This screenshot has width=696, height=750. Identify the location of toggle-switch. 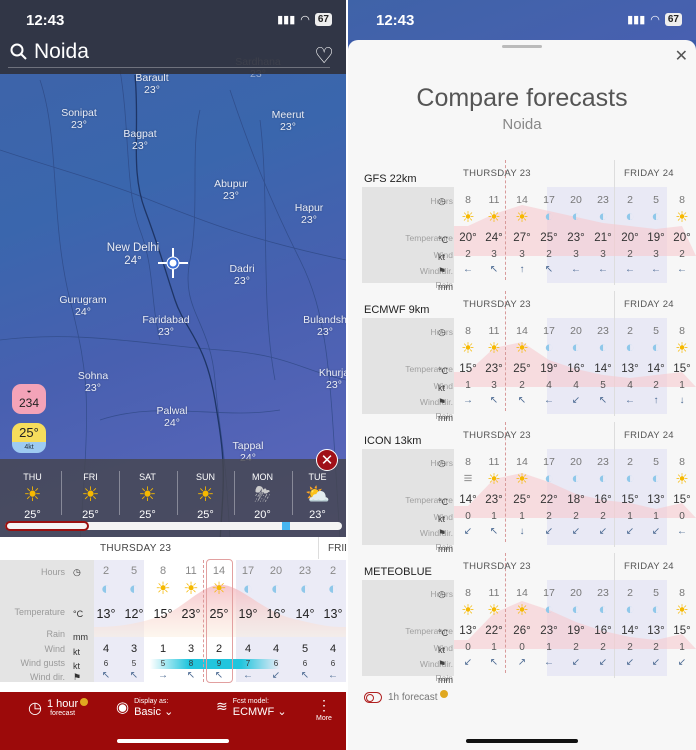
(373, 697).